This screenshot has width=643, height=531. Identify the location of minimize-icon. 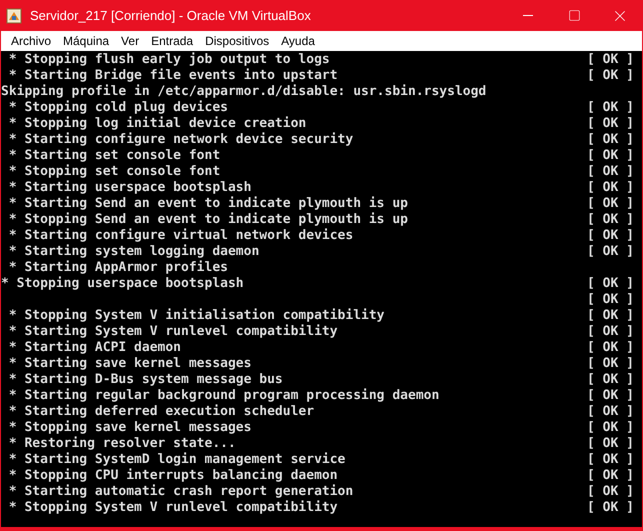
(528, 15).